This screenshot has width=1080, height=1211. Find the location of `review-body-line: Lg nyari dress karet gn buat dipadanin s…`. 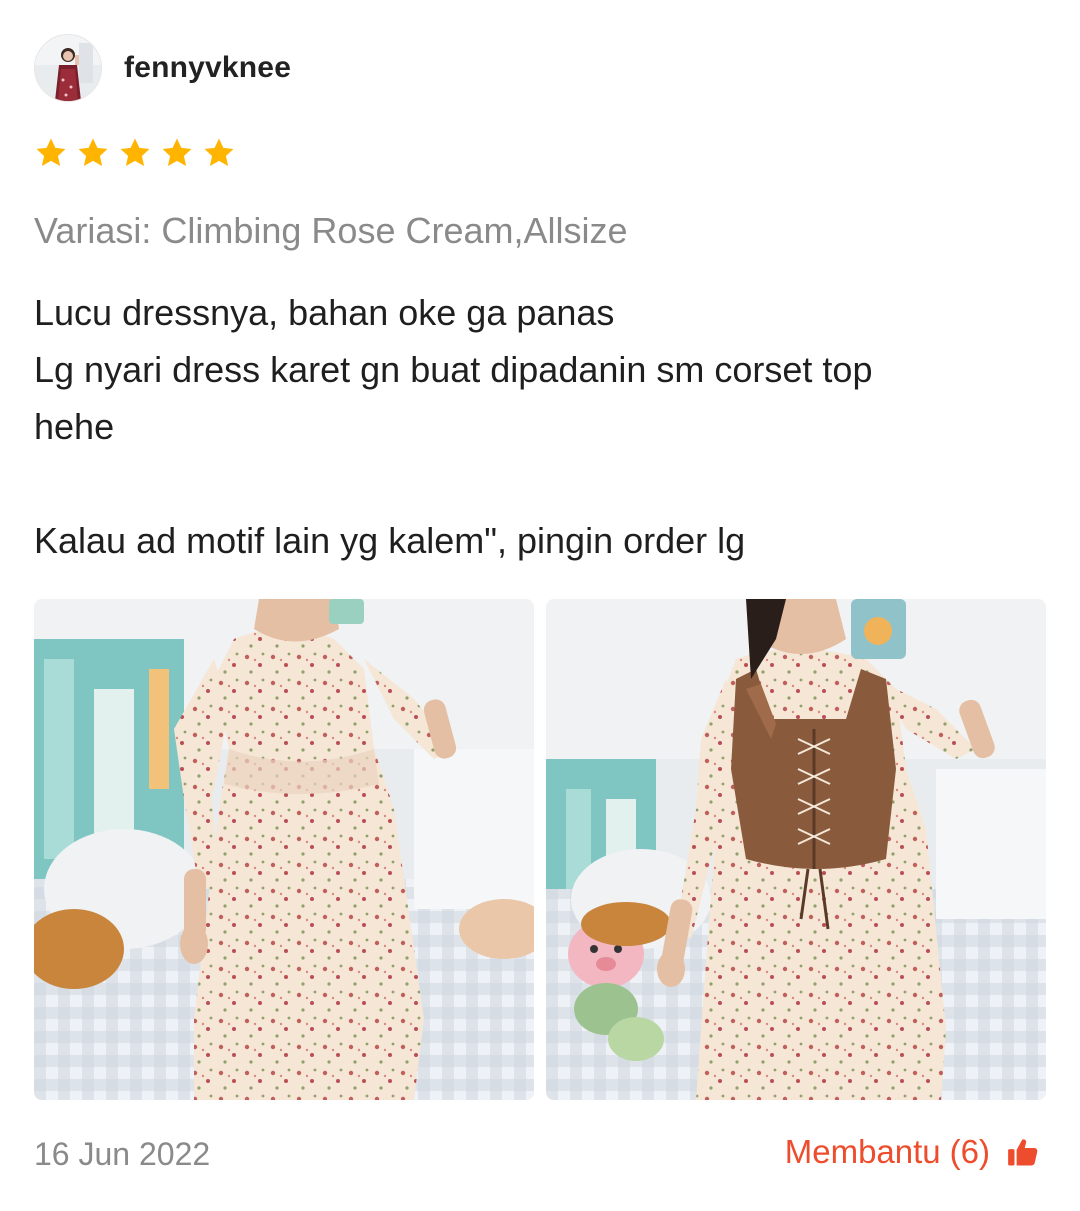

review-body-line: Lg nyari dress karet gn buat dipadanin s… is located at coordinates (453, 369).